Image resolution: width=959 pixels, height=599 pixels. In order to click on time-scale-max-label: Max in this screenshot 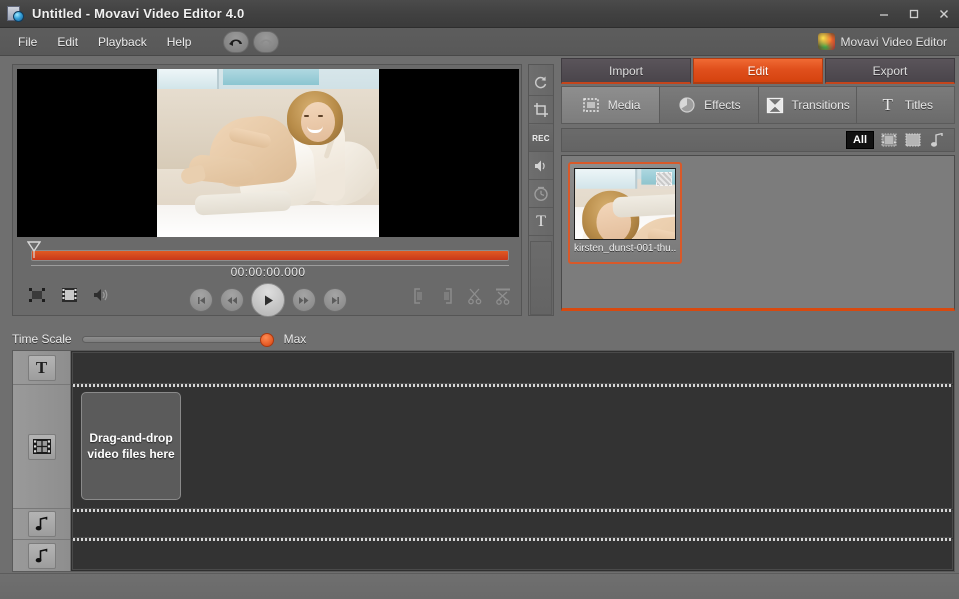, I will do `click(295, 339)`.